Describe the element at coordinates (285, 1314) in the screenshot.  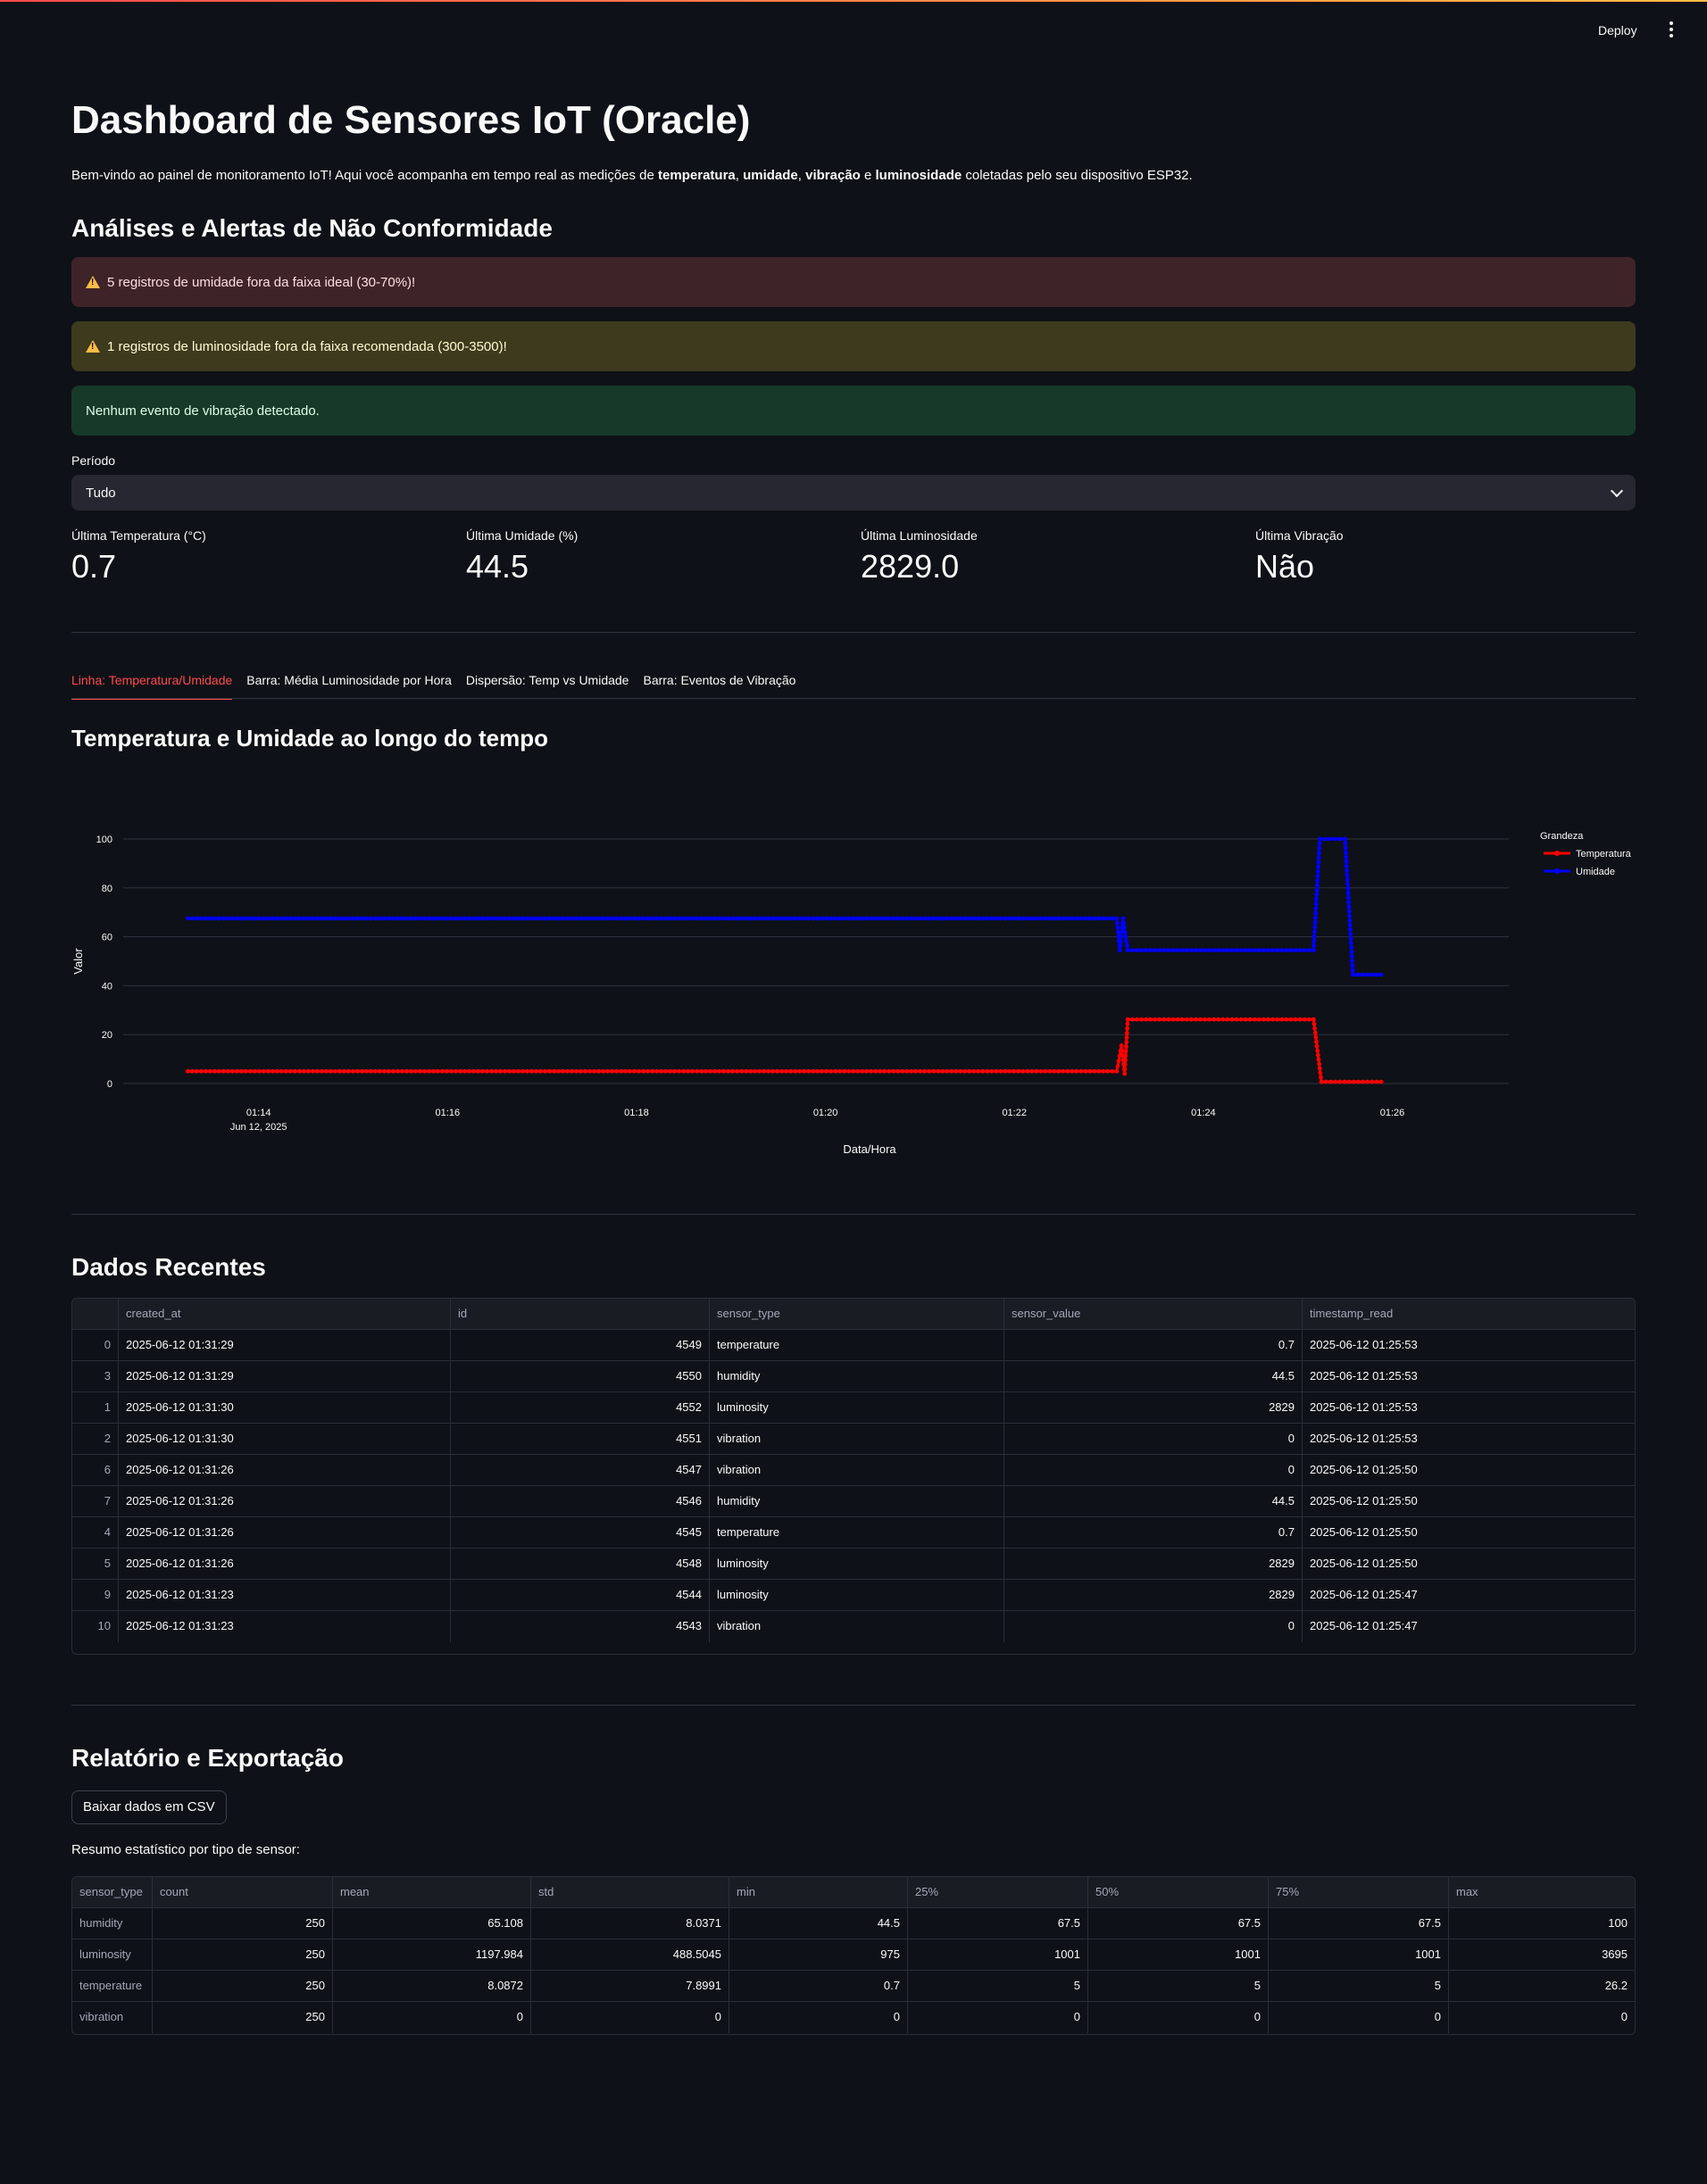
I see `column-header: created_at` at that location.